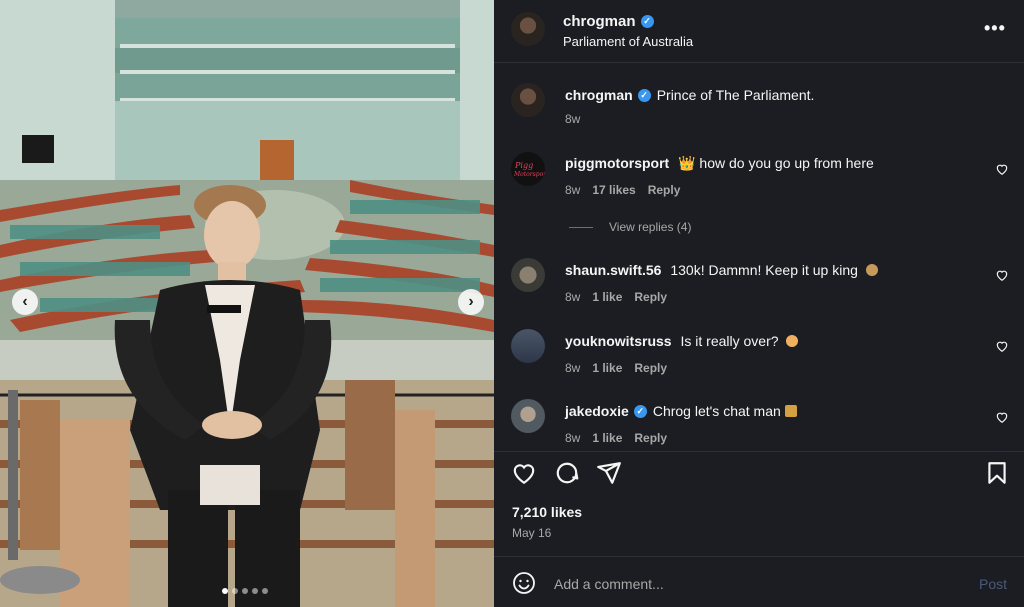 Image resolution: width=1024 pixels, height=607 pixels. I want to click on chevron-left-icon: ‹, so click(25, 302).